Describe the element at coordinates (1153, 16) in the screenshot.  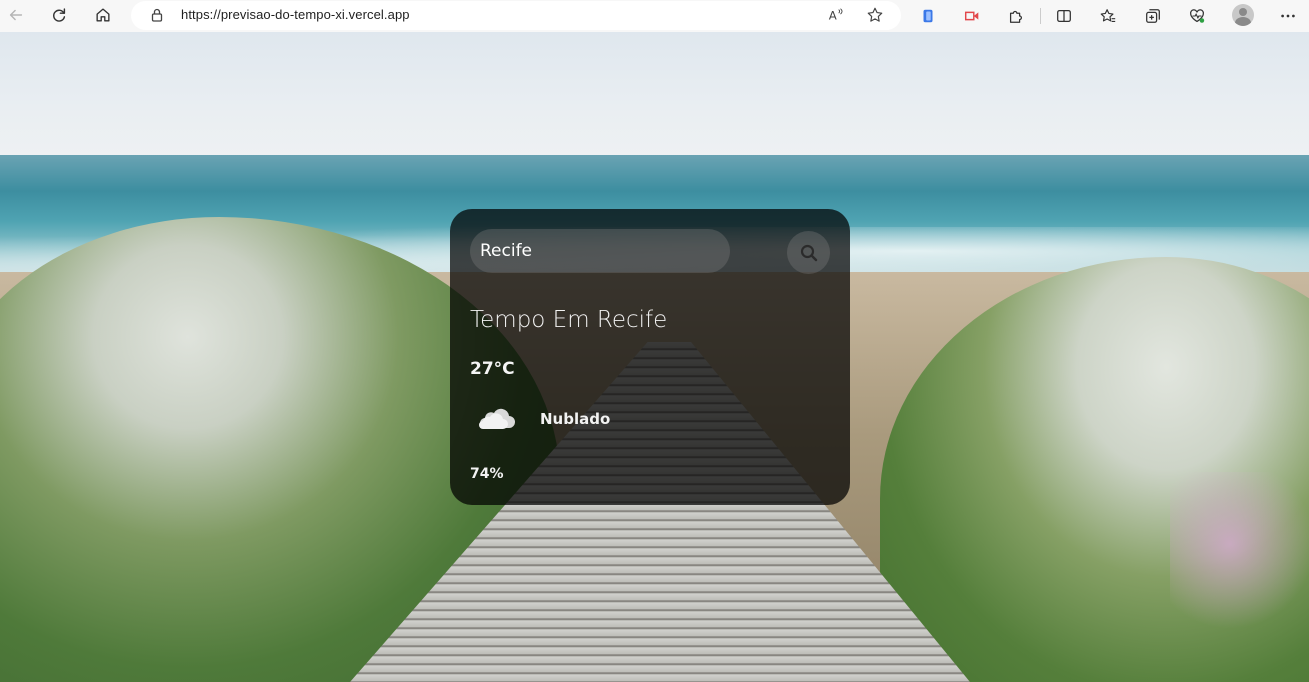
I see `collections-icon` at that location.